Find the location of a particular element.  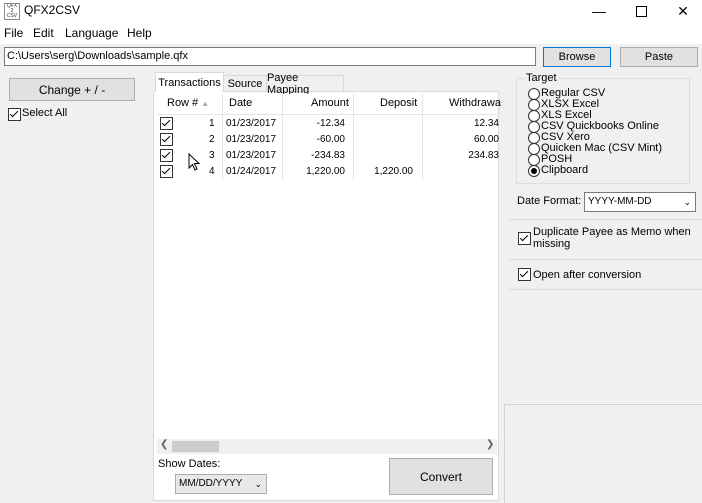

close-button: ✕ is located at coordinates (681, 11).